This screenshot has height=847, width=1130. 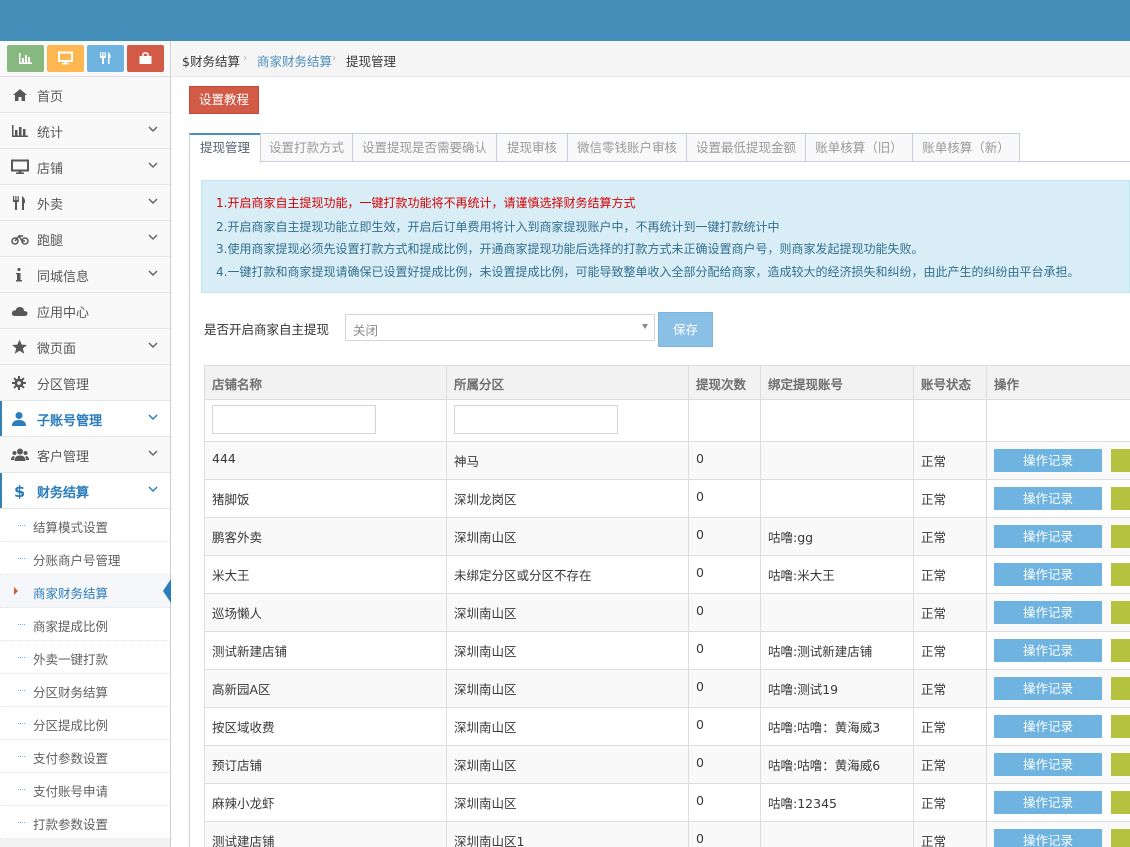 What do you see at coordinates (85, 419) in the screenshot?
I see `sidebar-item-sub-account: 子账号管理` at bounding box center [85, 419].